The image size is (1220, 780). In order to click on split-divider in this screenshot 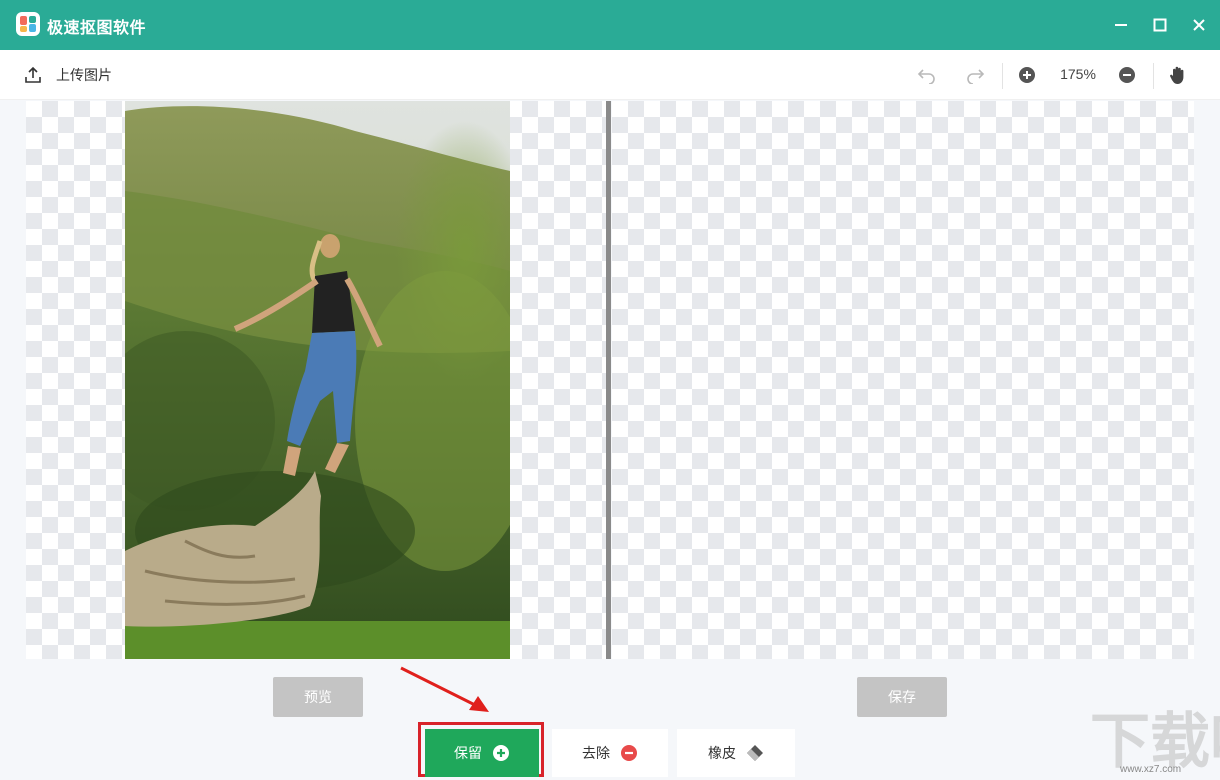, I will do `click(608, 380)`.